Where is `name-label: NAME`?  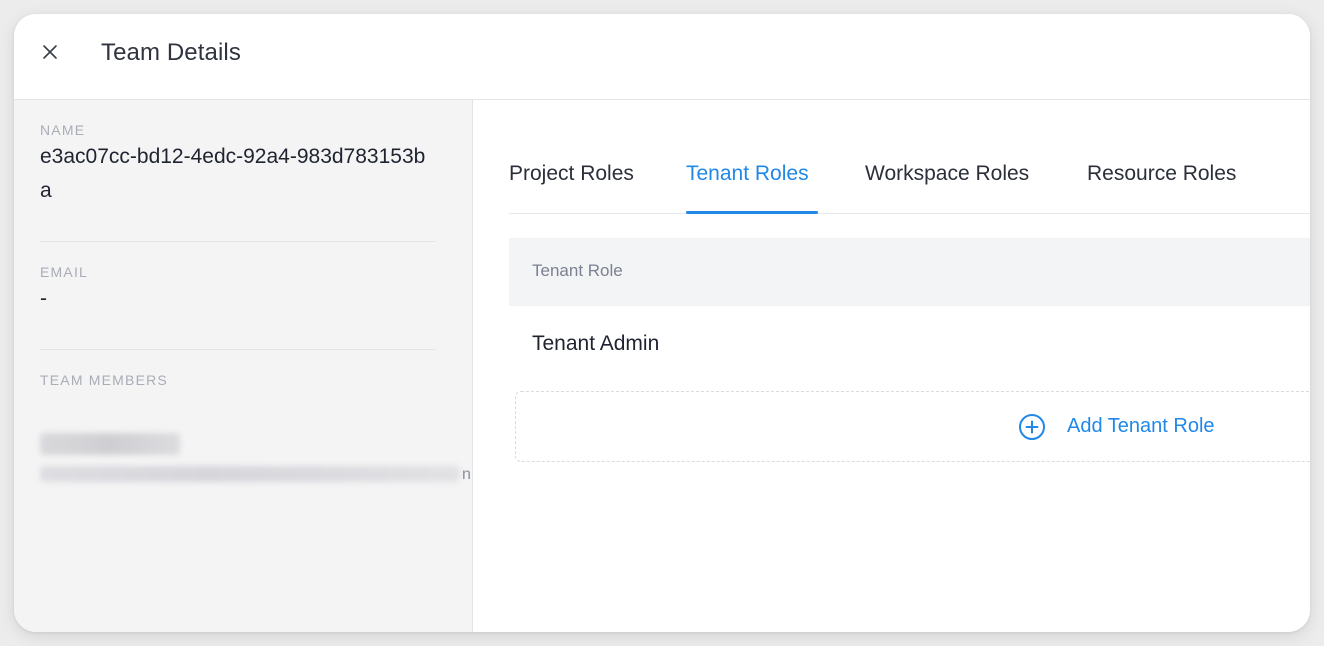 name-label: NAME is located at coordinates (63, 130).